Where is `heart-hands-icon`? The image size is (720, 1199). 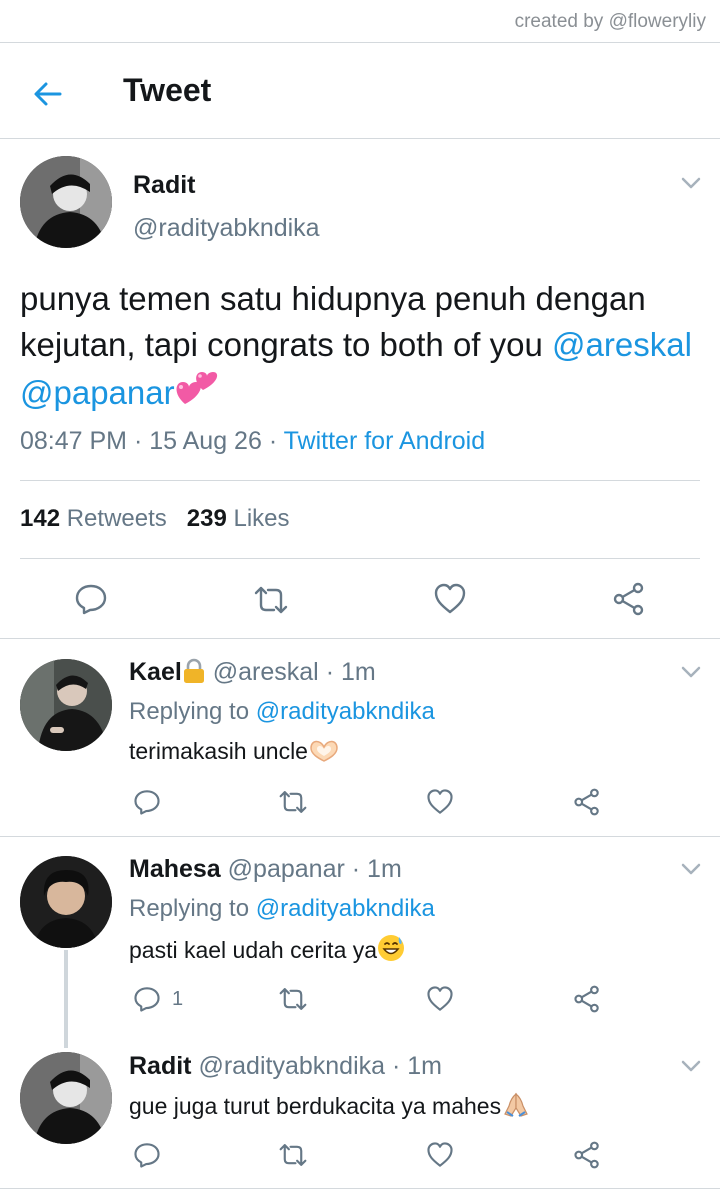
heart-hands-icon is located at coordinates (324, 751).